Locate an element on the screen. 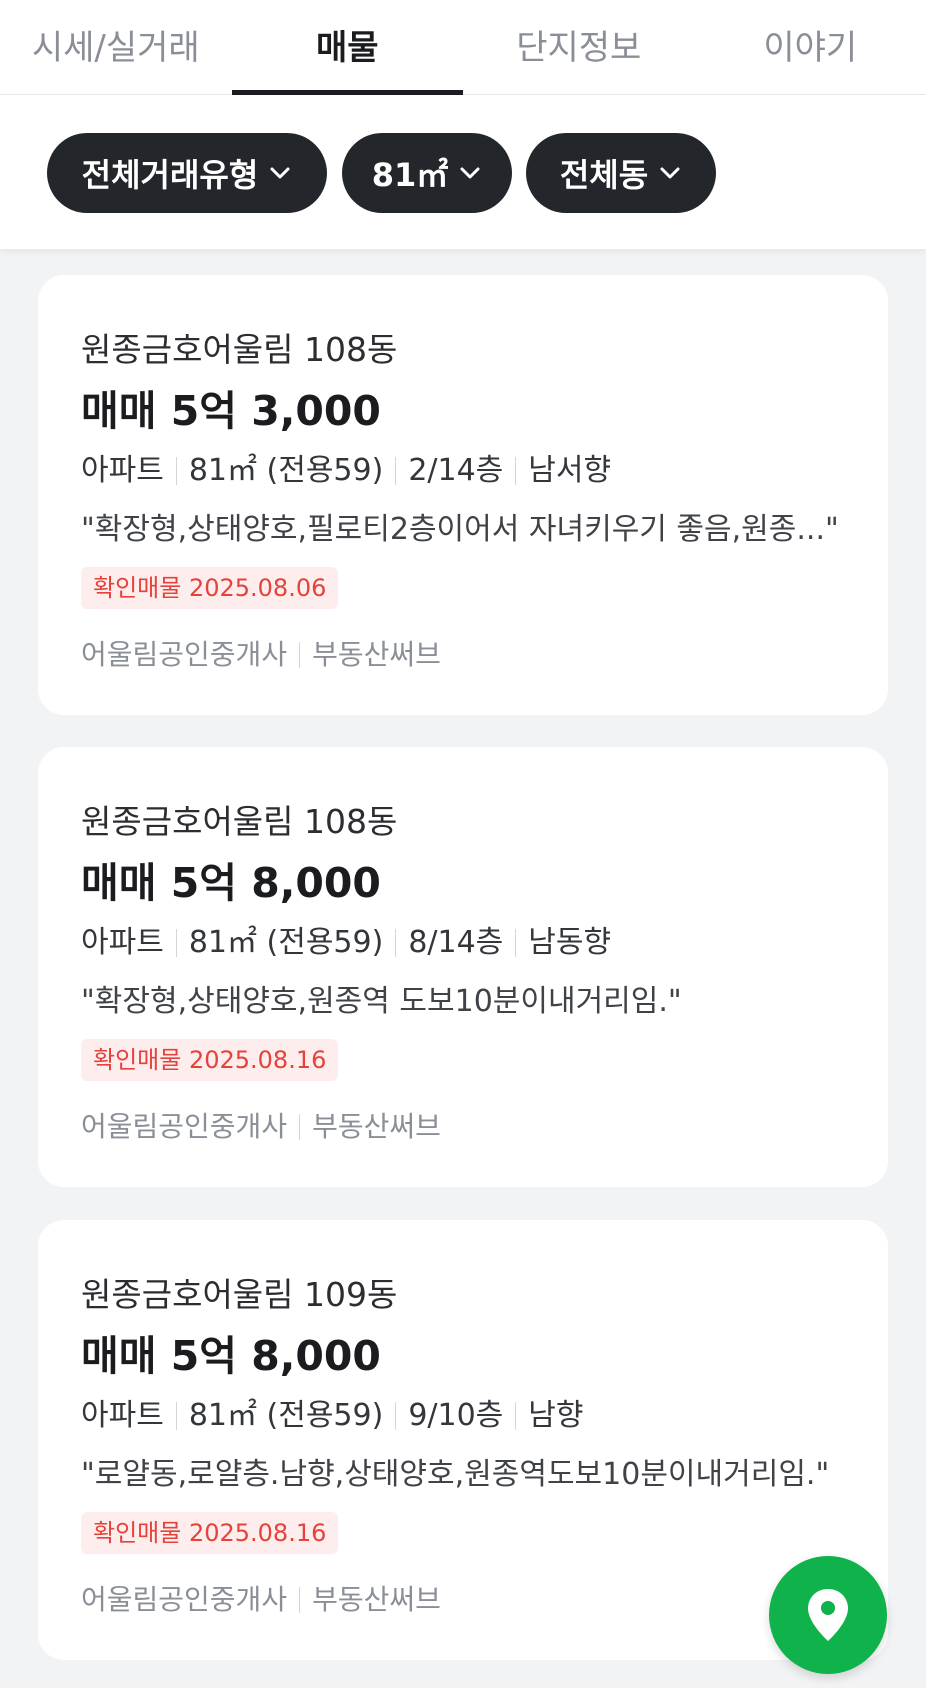  property-direction: 남향 is located at coordinates (556, 1415).